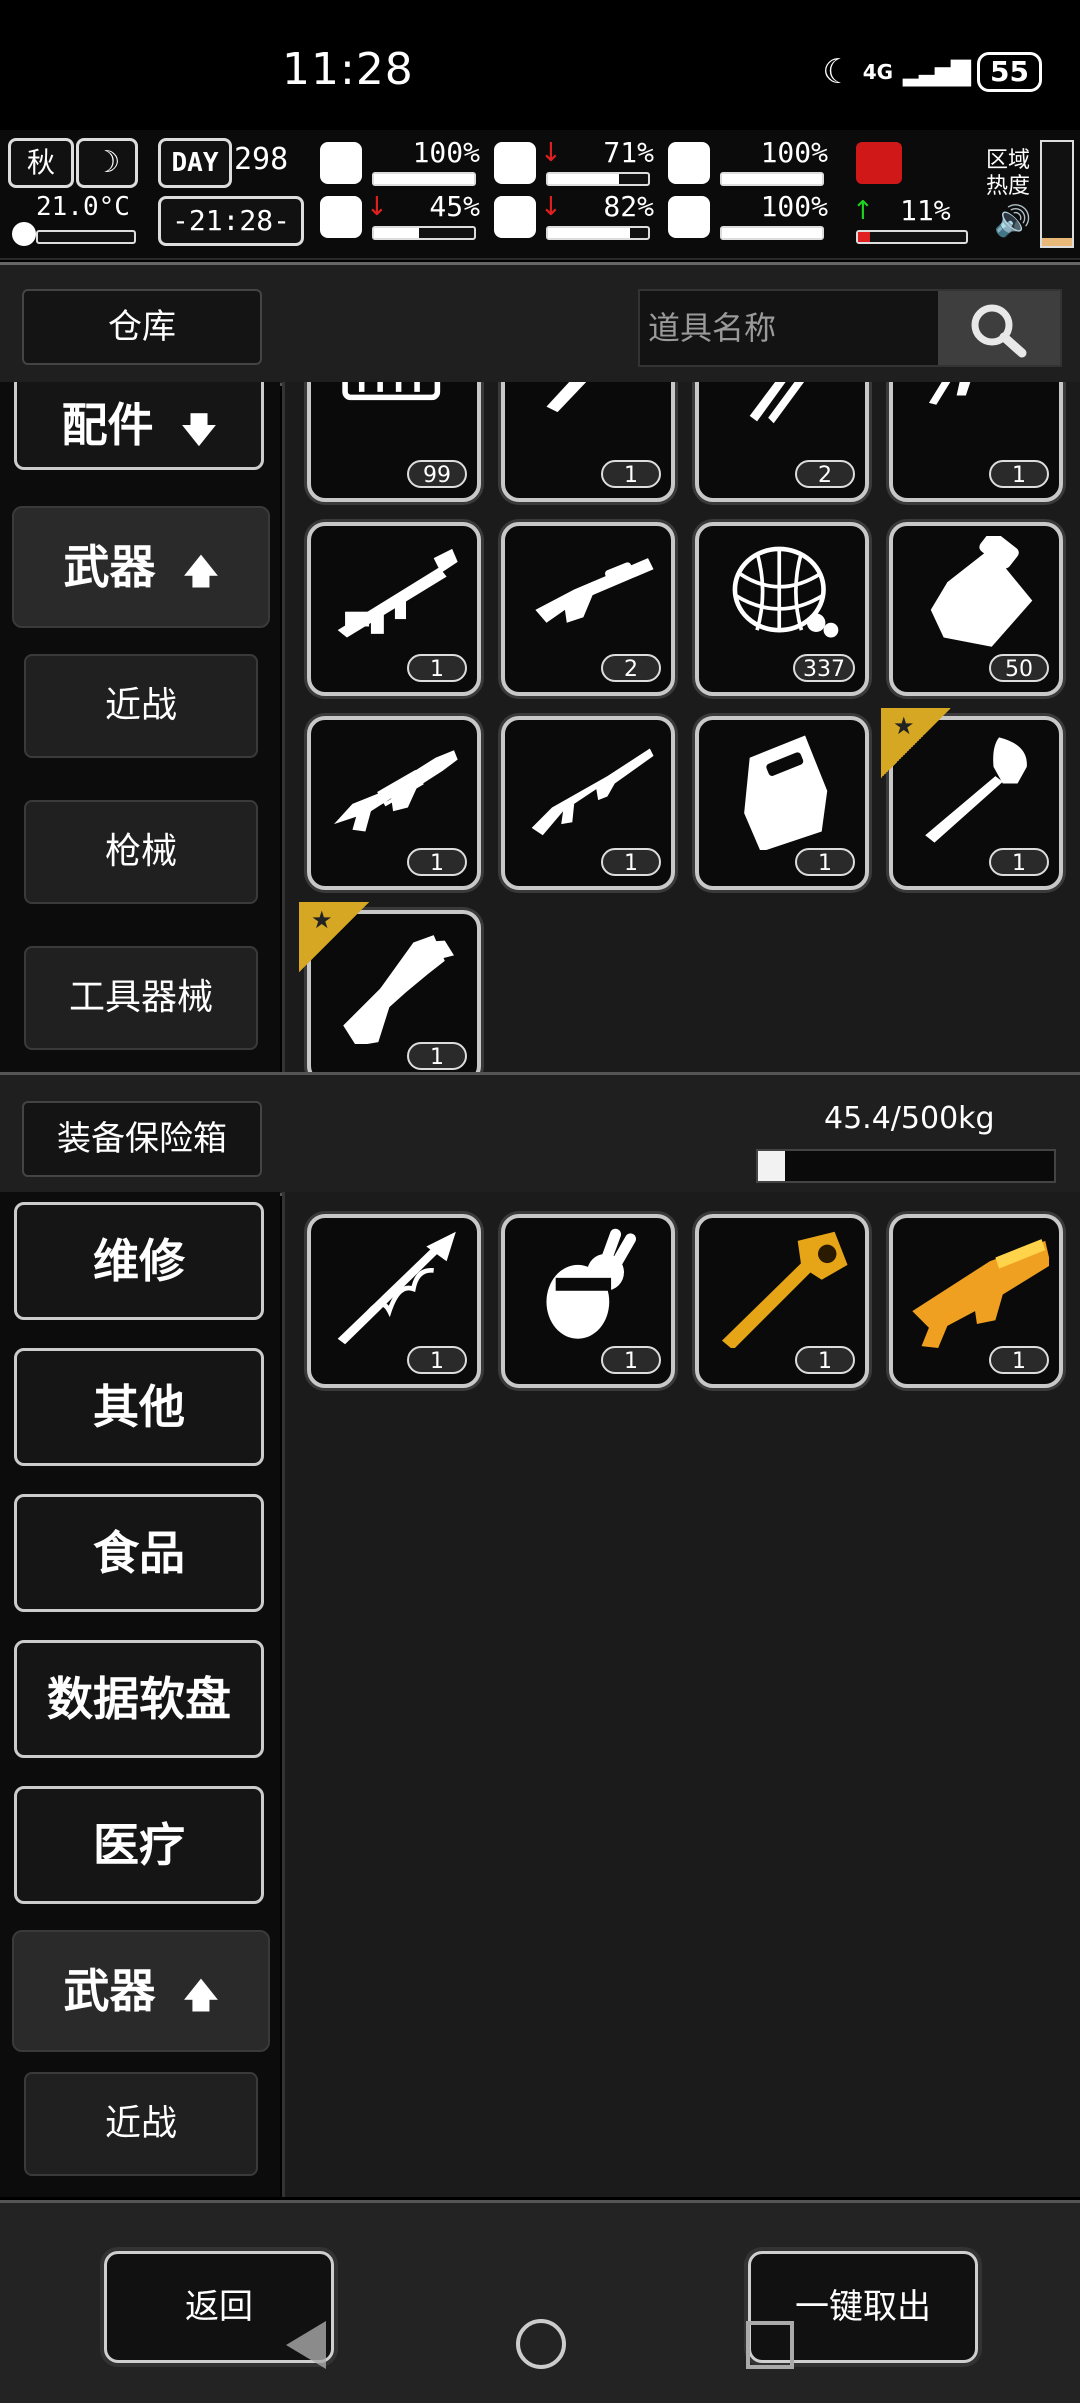 The image size is (1080, 2403). What do you see at coordinates (788, 328) in the screenshot?
I see `search-input: 道具名称` at bounding box center [788, 328].